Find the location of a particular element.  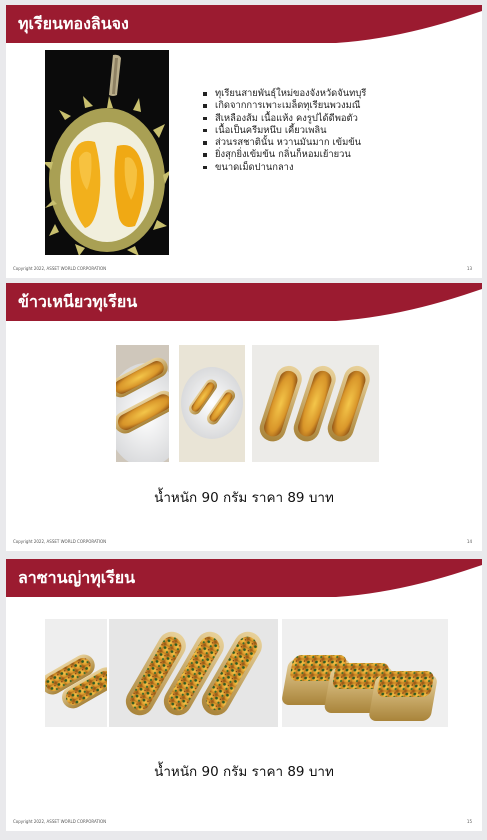

lasagna-trio-image is located at coordinates (193, 673).